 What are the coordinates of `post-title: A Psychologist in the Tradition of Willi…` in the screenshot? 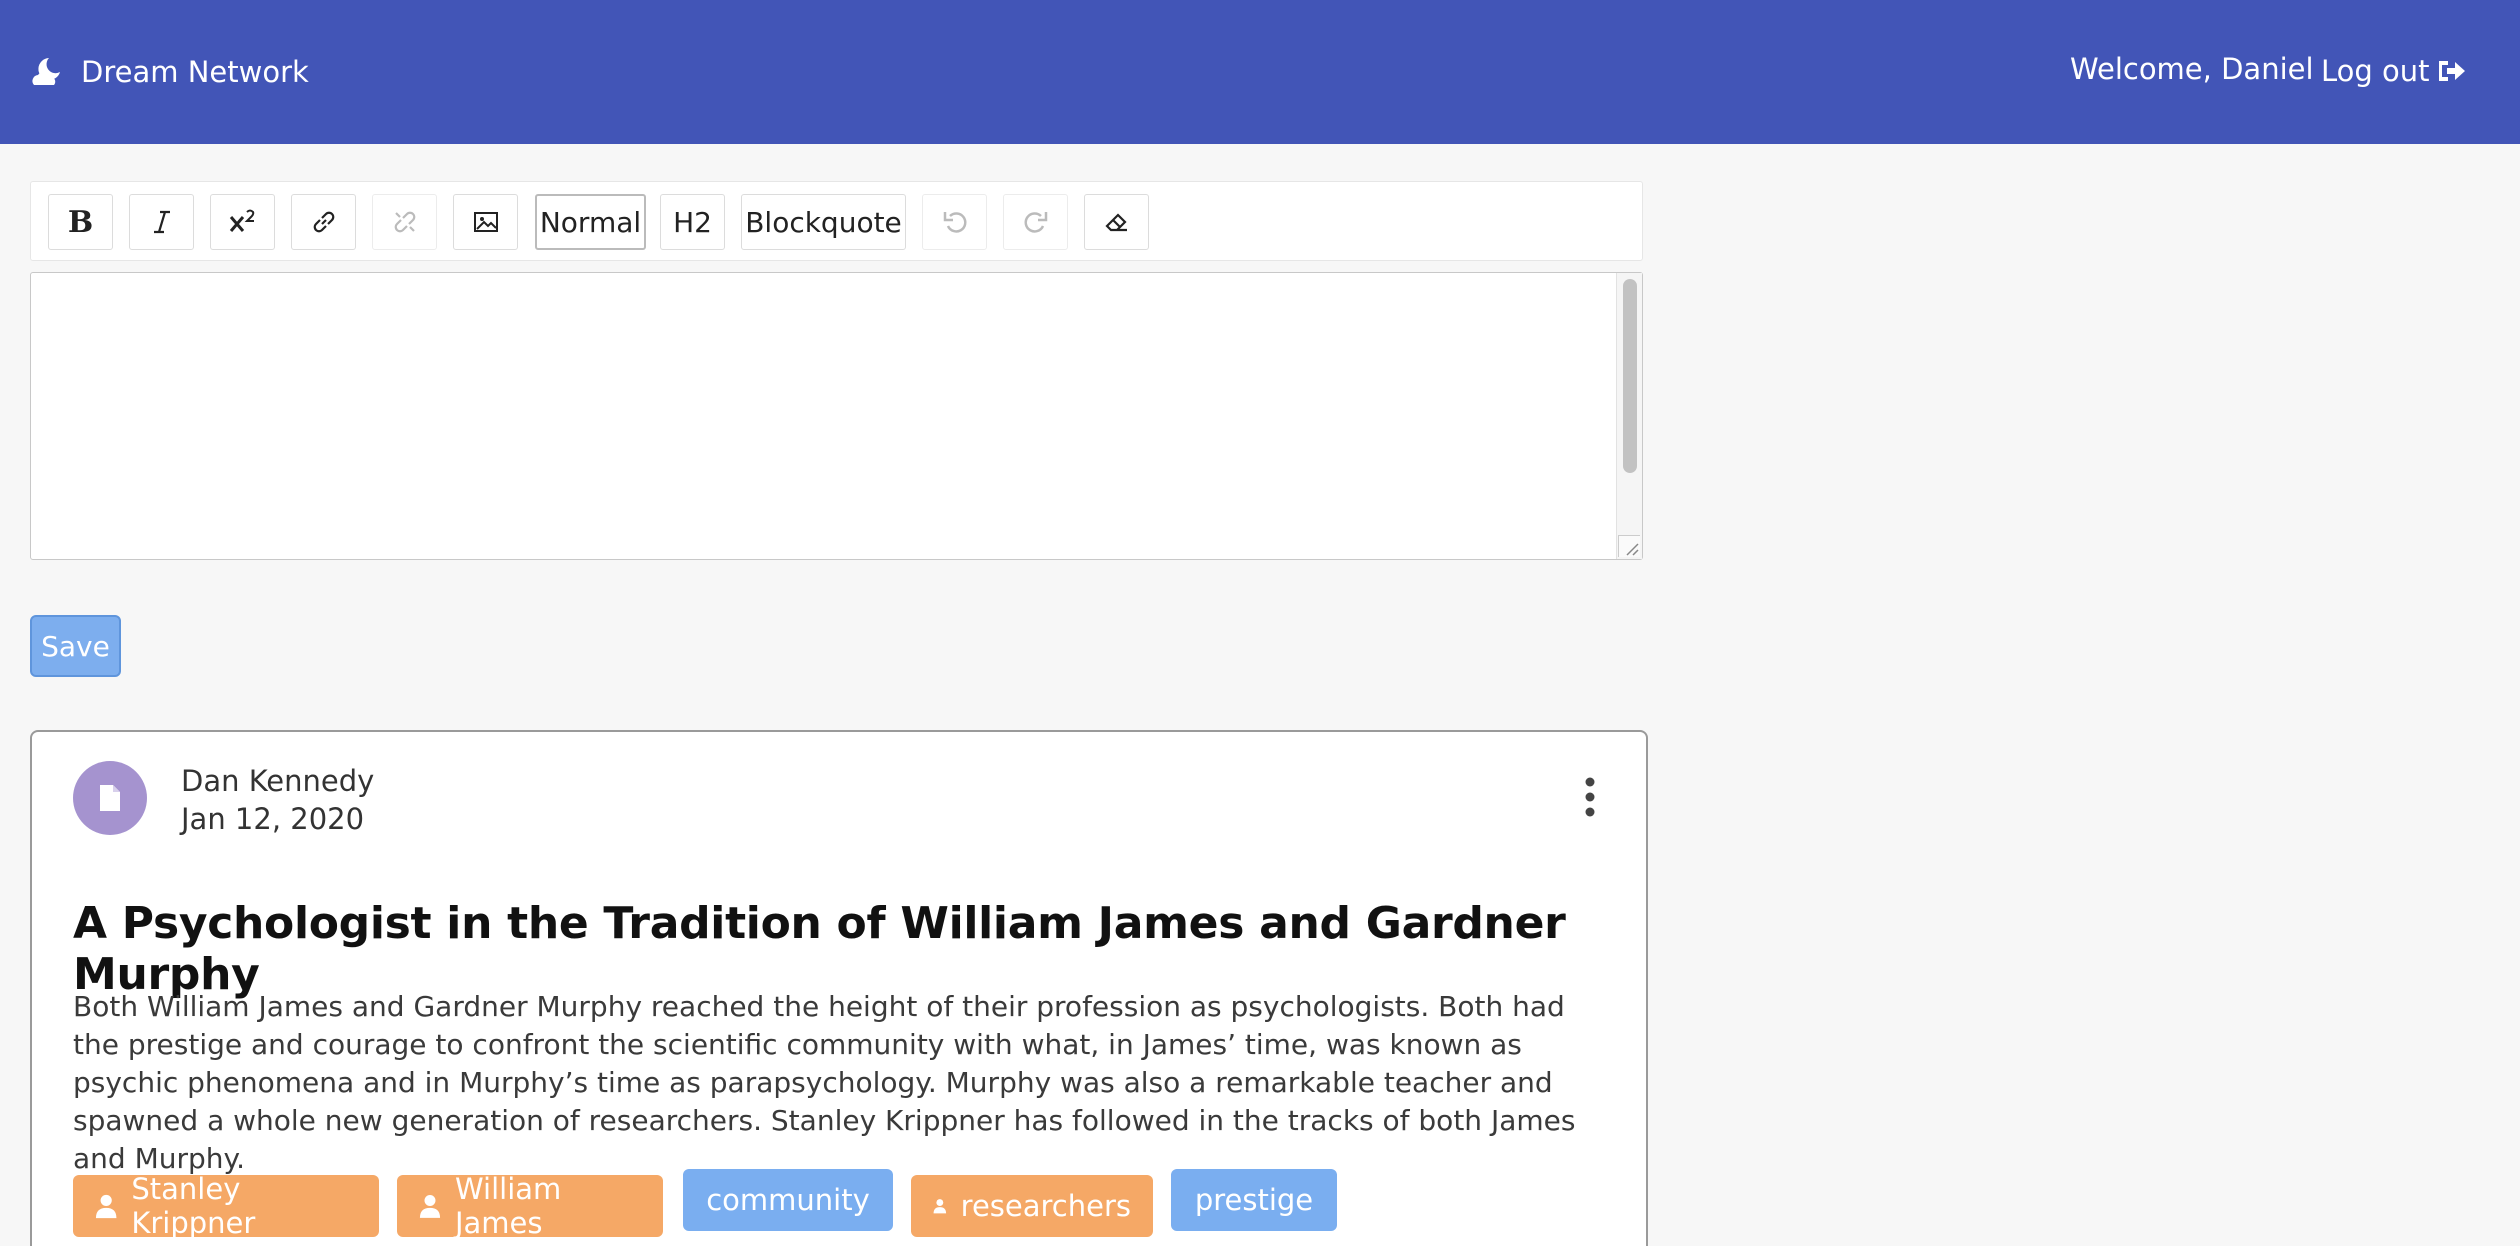 It's located at (819, 949).